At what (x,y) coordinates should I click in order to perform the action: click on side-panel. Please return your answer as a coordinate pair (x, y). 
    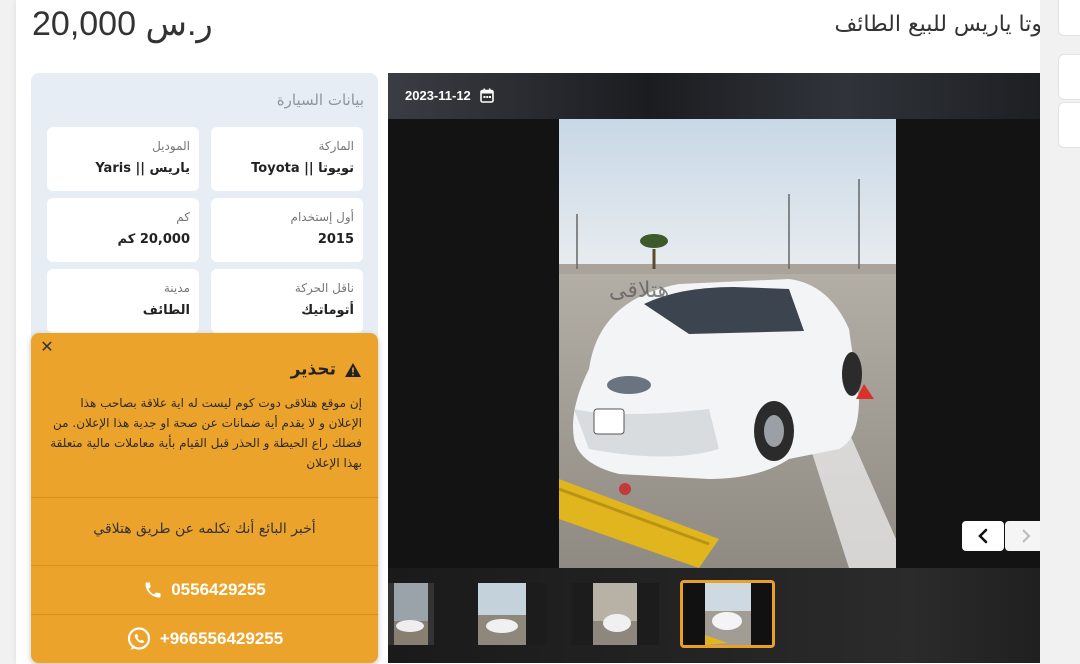
    Looking at the image, I should click on (1060, 332).